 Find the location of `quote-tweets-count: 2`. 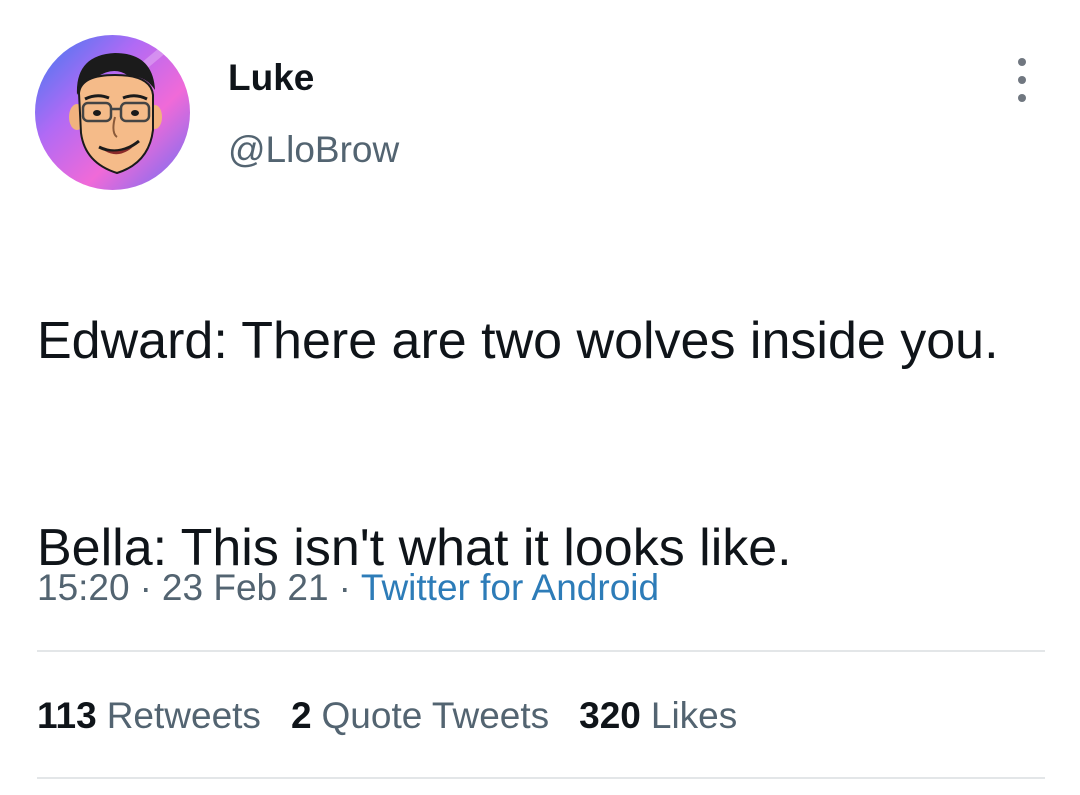

quote-tweets-count: 2 is located at coordinates (301, 715).